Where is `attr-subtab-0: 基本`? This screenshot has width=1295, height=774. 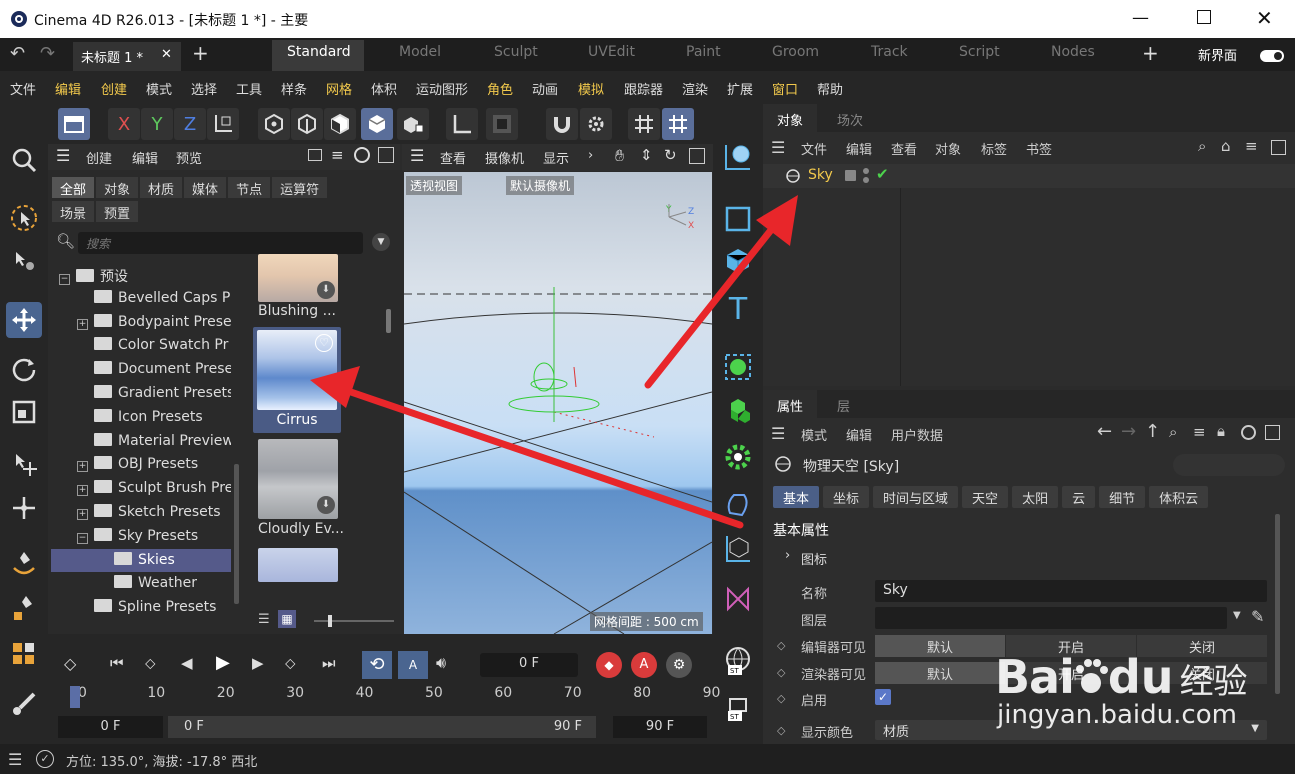
attr-subtab-0: 基本 is located at coordinates (796, 497).